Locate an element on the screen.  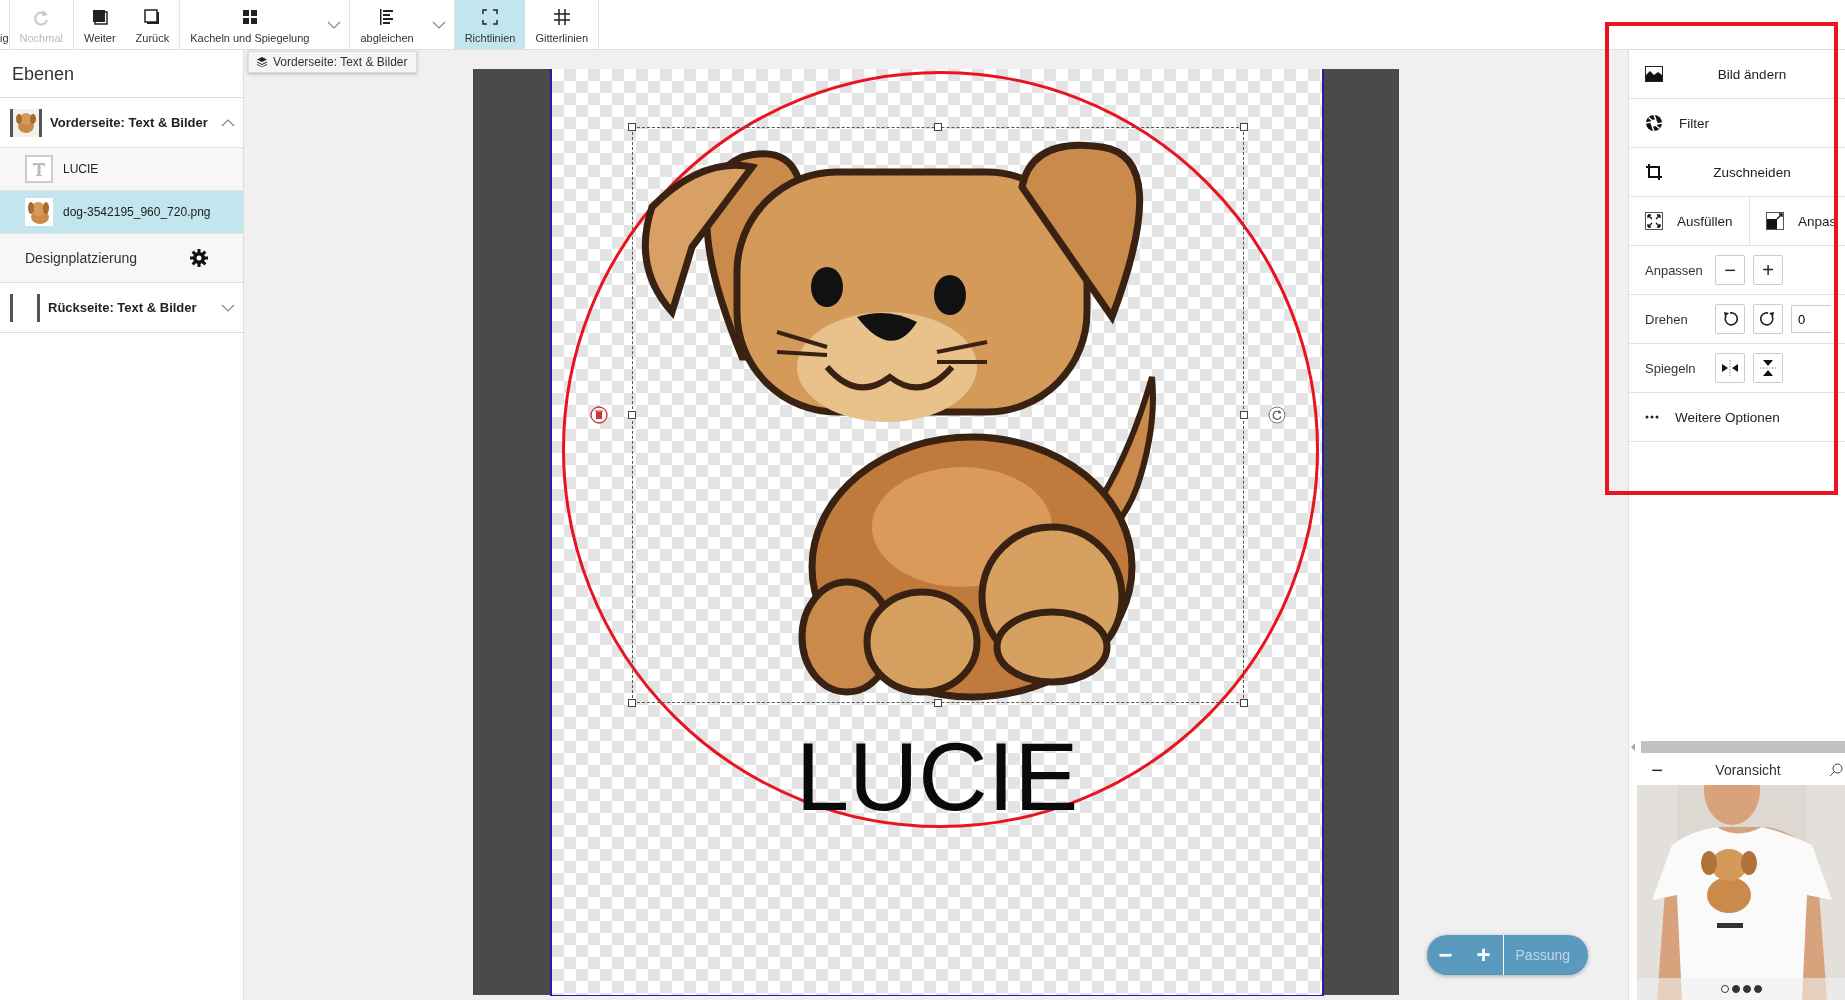
image-icon is located at coordinates (1654, 74).